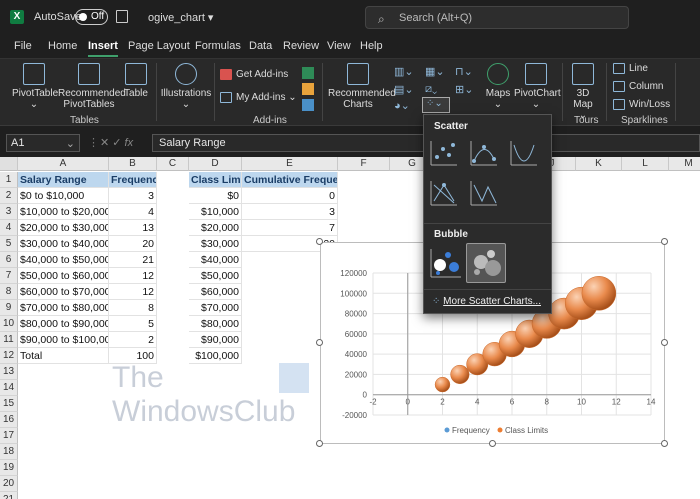 The image size is (700, 499). I want to click on column-header-c: C, so click(173, 164).